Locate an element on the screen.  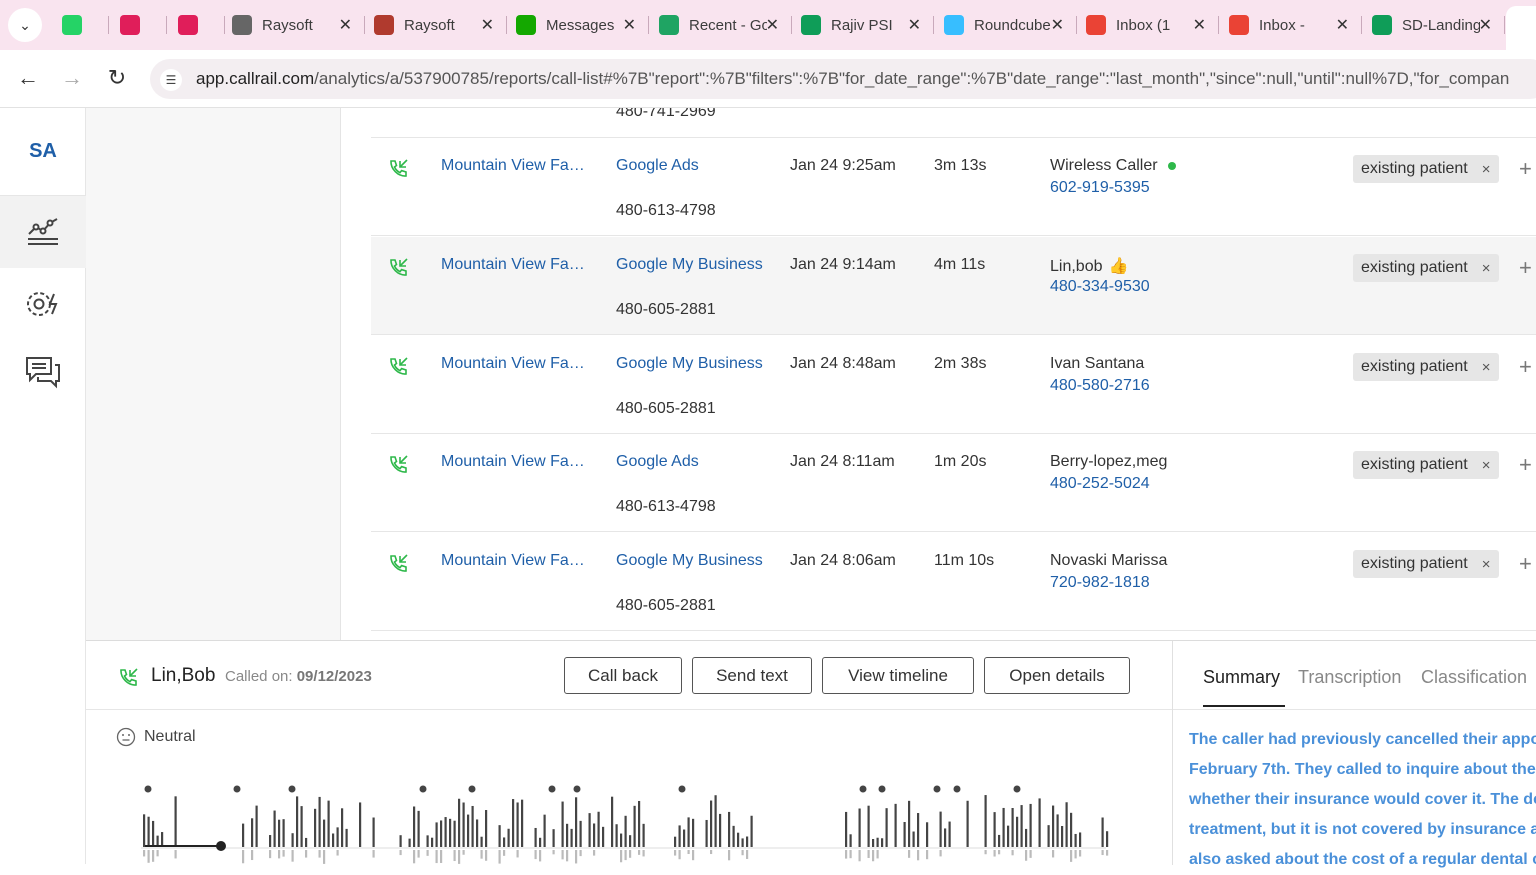
tab-summary: Summary is located at coordinates (1241, 677).